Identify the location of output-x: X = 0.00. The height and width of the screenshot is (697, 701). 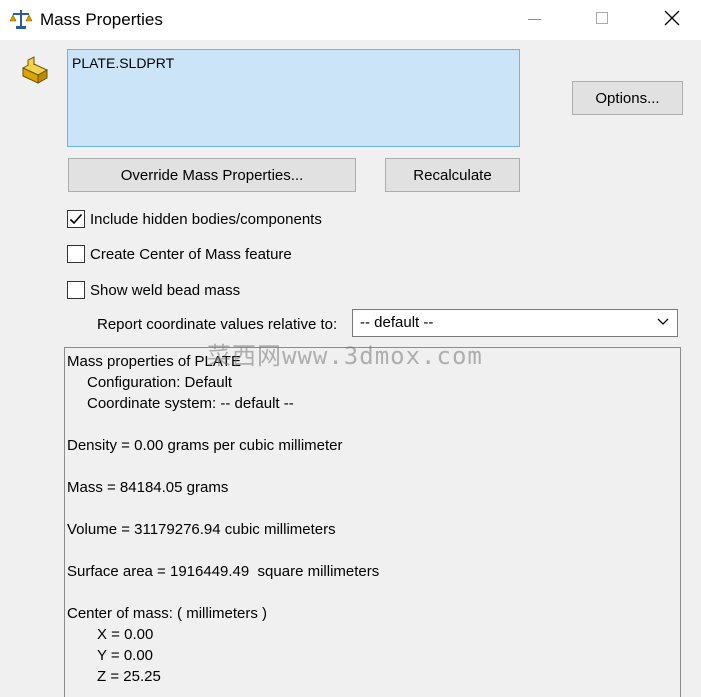
(125, 634).